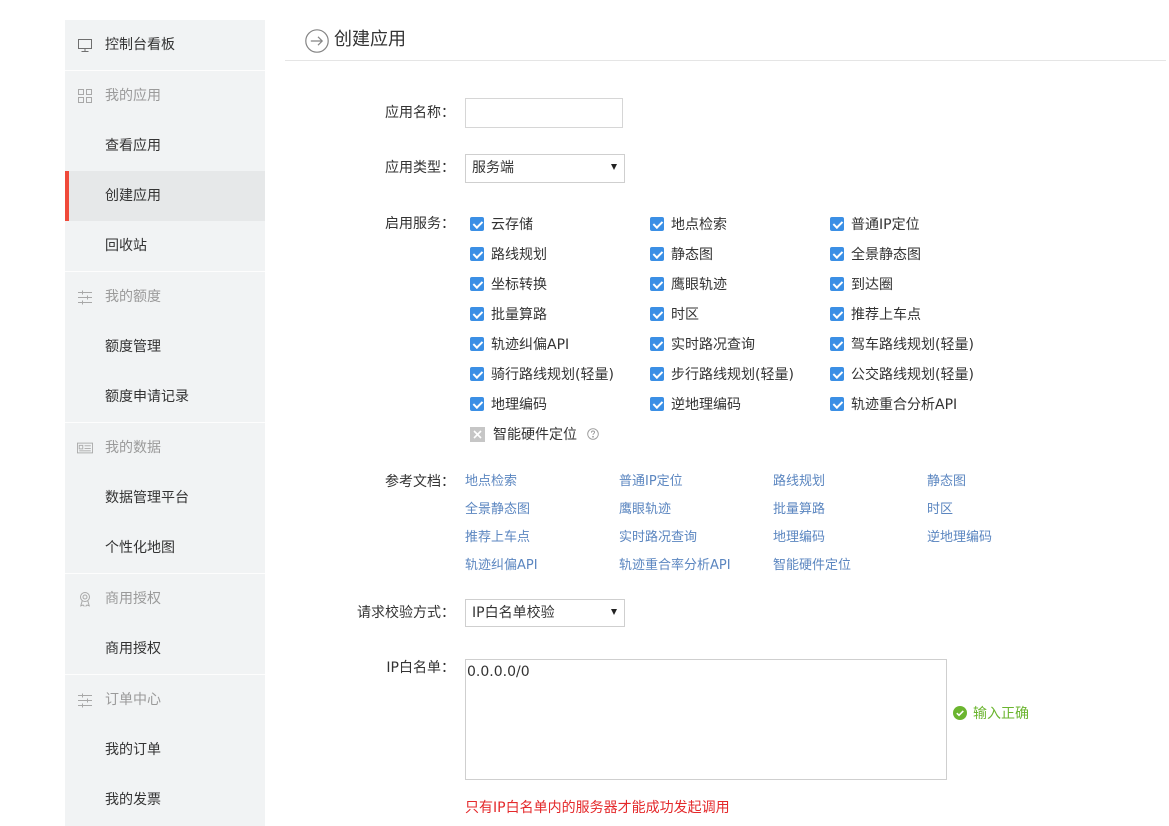 This screenshot has width=1169, height=826. I want to click on doc-link: 智能硬件定位, so click(850, 566).